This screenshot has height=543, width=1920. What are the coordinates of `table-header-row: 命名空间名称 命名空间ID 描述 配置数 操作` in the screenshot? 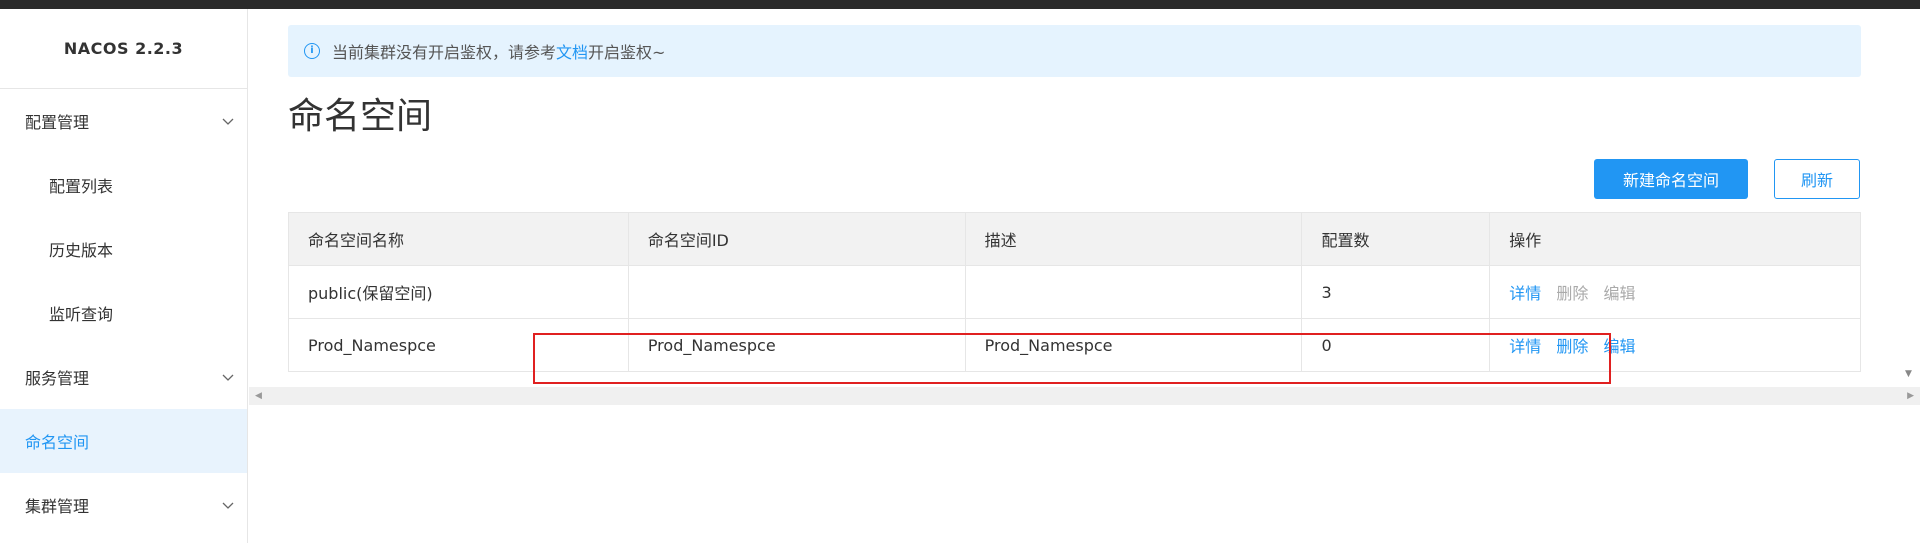 It's located at (1074, 239).